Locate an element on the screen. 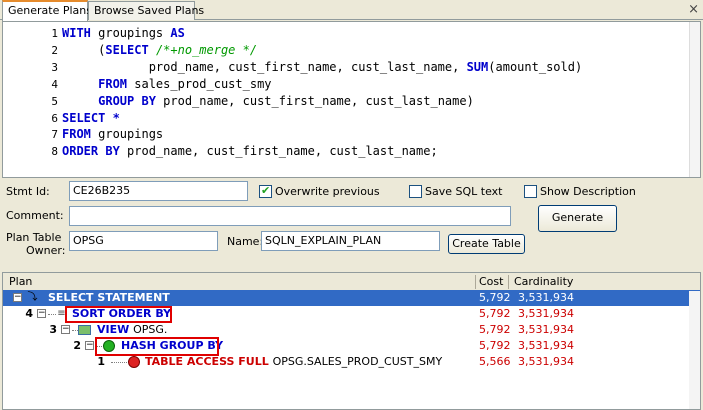 The image size is (703, 410). plan-header: Plan Cost Cardinality is located at coordinates (351, 282).